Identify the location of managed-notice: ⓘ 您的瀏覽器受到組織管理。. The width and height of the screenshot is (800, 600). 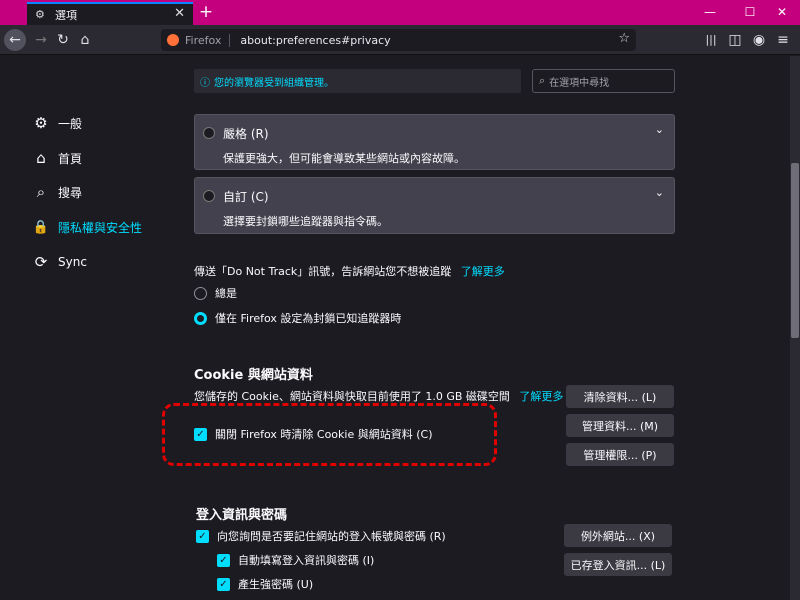
(357, 81).